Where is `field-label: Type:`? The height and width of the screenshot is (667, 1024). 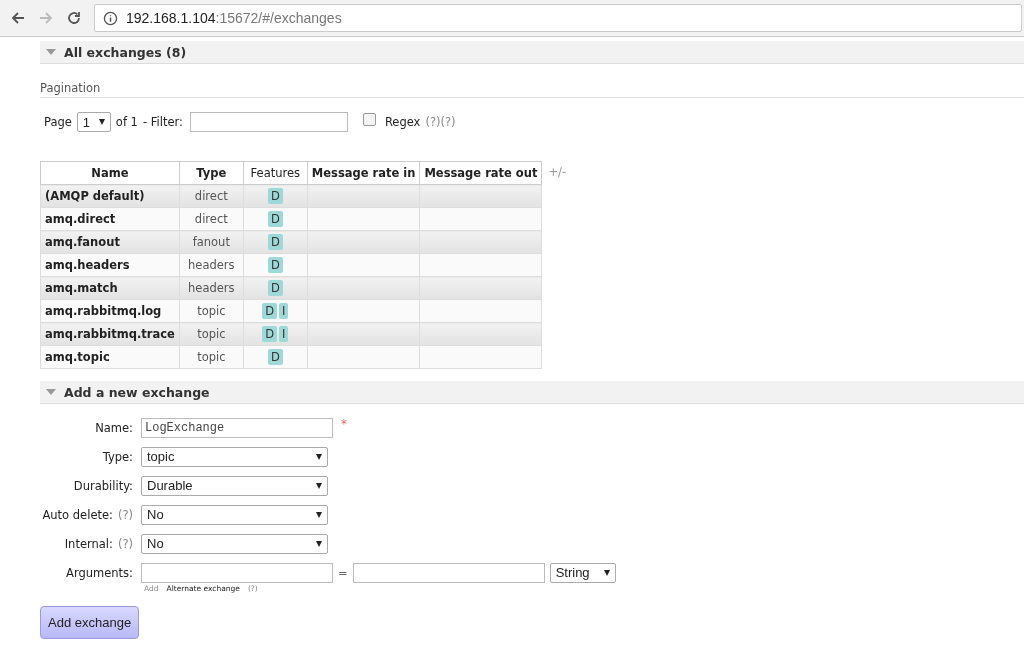 field-label: Type: is located at coordinates (117, 456).